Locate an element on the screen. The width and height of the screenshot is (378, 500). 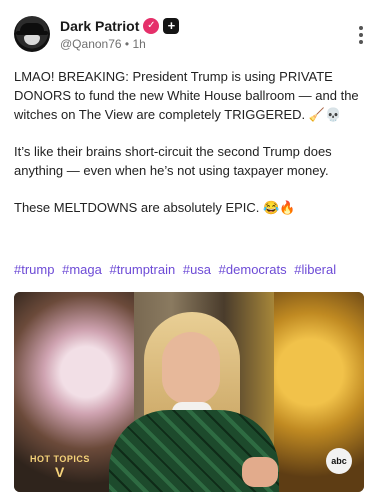
post-meta: @Qanon76 • 1h is located at coordinates (103, 44).